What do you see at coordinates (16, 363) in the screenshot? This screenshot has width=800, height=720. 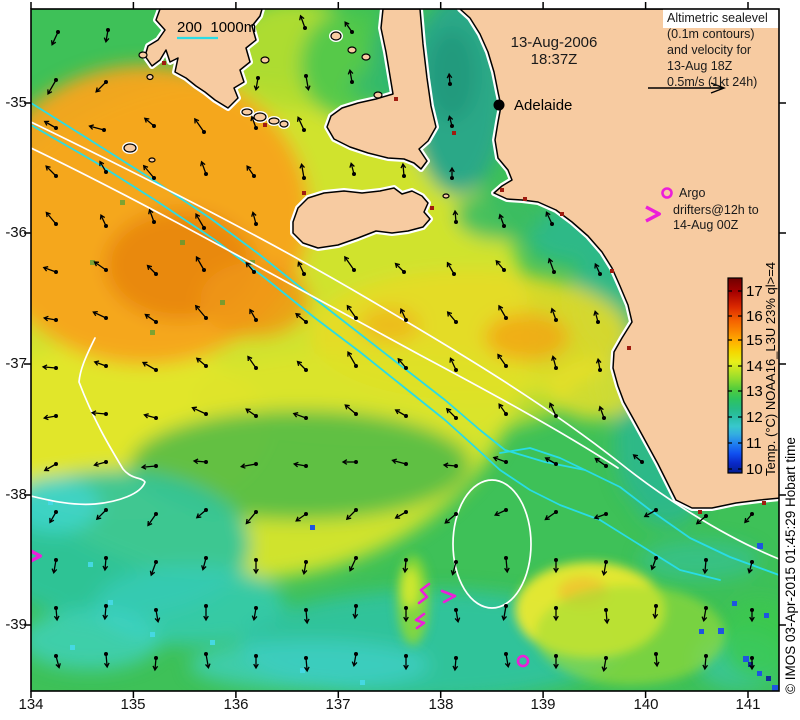 I see `lat-tick-37: -37` at bounding box center [16, 363].